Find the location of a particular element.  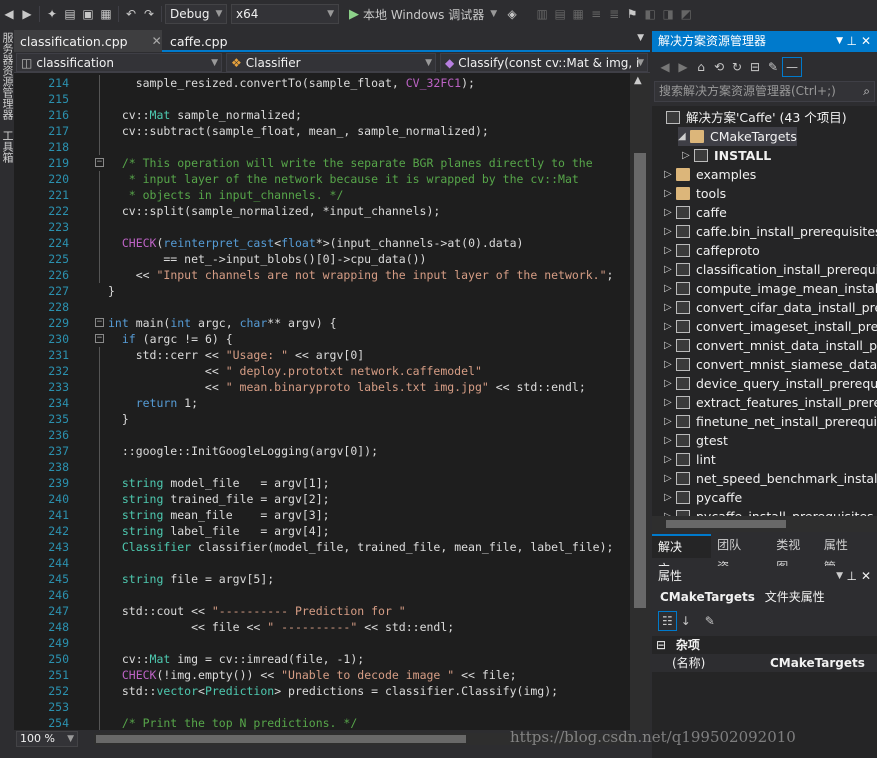

prev-bookmark-icon: ◧ is located at coordinates (650, 14).